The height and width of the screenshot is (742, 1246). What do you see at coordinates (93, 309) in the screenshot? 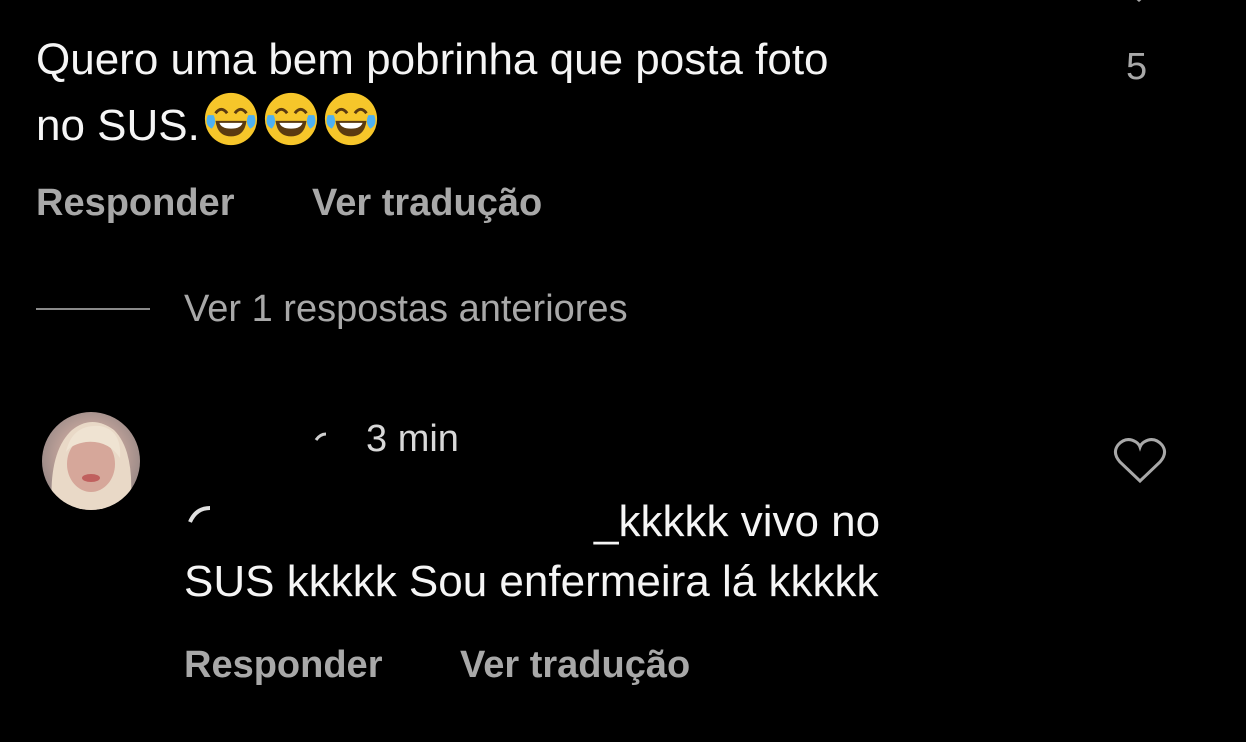
I see `replies-divider` at bounding box center [93, 309].